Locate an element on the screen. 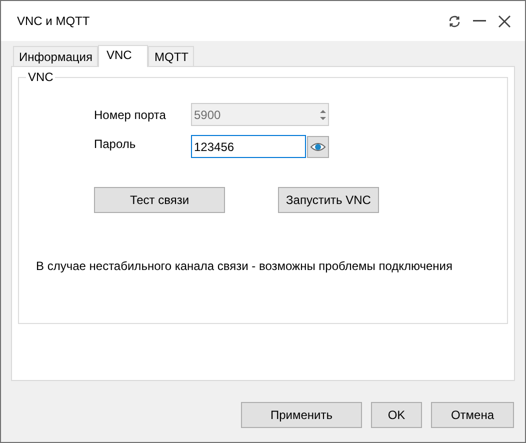 This screenshot has height=443, width=526. show-password-button is located at coordinates (318, 147).